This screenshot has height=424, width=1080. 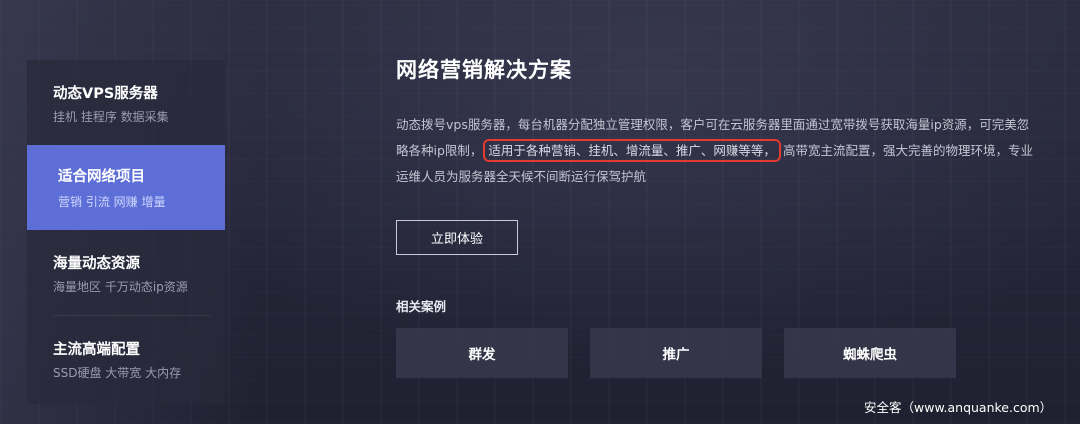 I want to click on watermark: 安全客（www.anquanke.com）, so click(x=958, y=407).